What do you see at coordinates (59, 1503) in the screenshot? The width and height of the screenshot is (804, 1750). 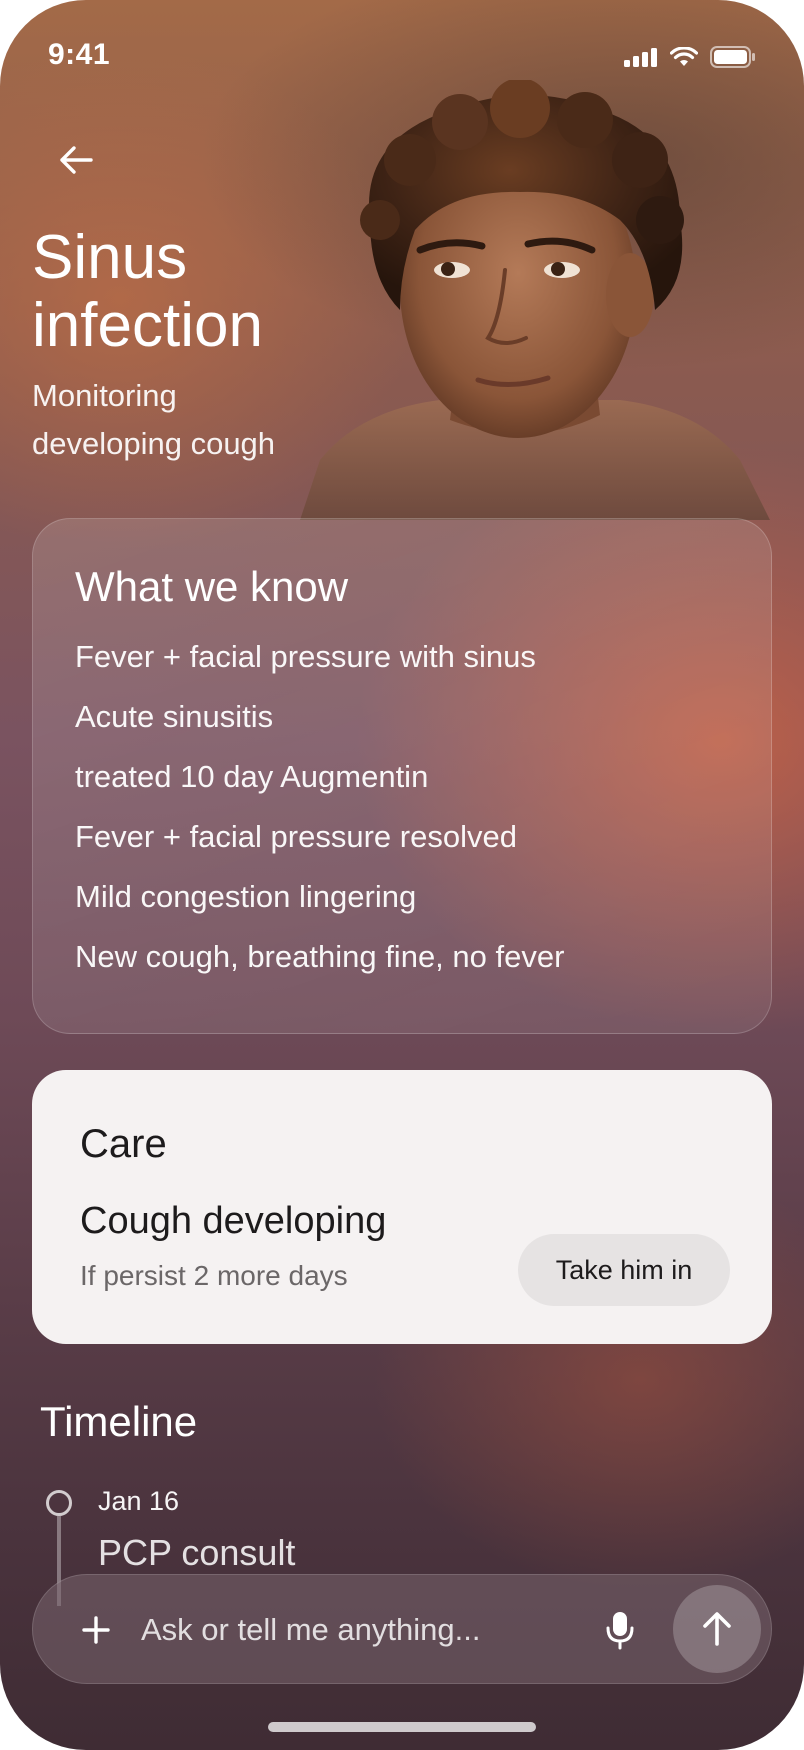 I see `timeline-dot` at bounding box center [59, 1503].